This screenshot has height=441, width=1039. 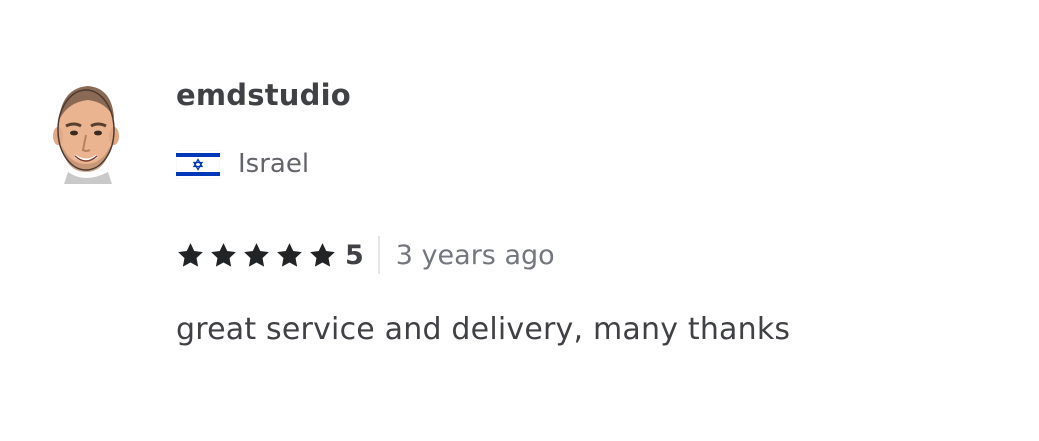 I want to click on israel-flag-icon, so click(x=198, y=164).